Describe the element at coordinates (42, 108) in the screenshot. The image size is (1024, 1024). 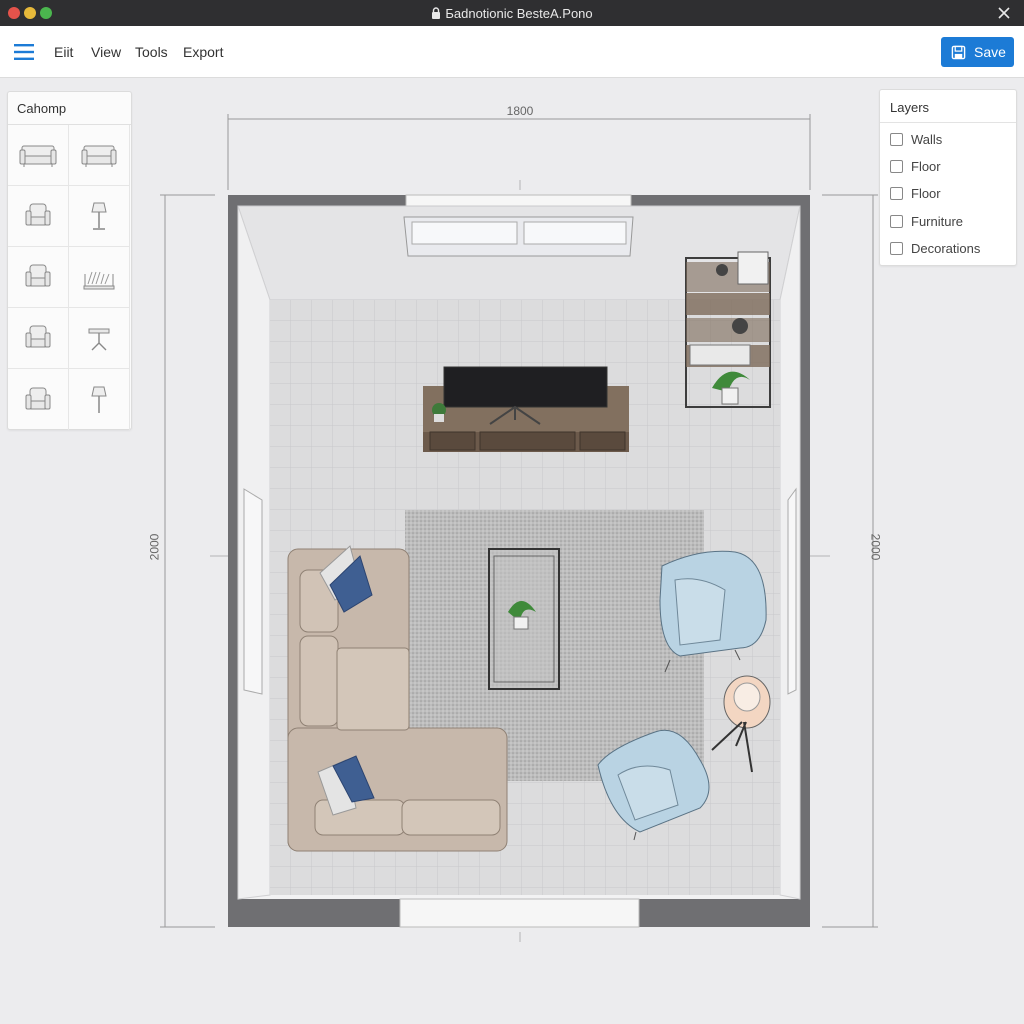
I see `catalog-title: Cahomp` at that location.